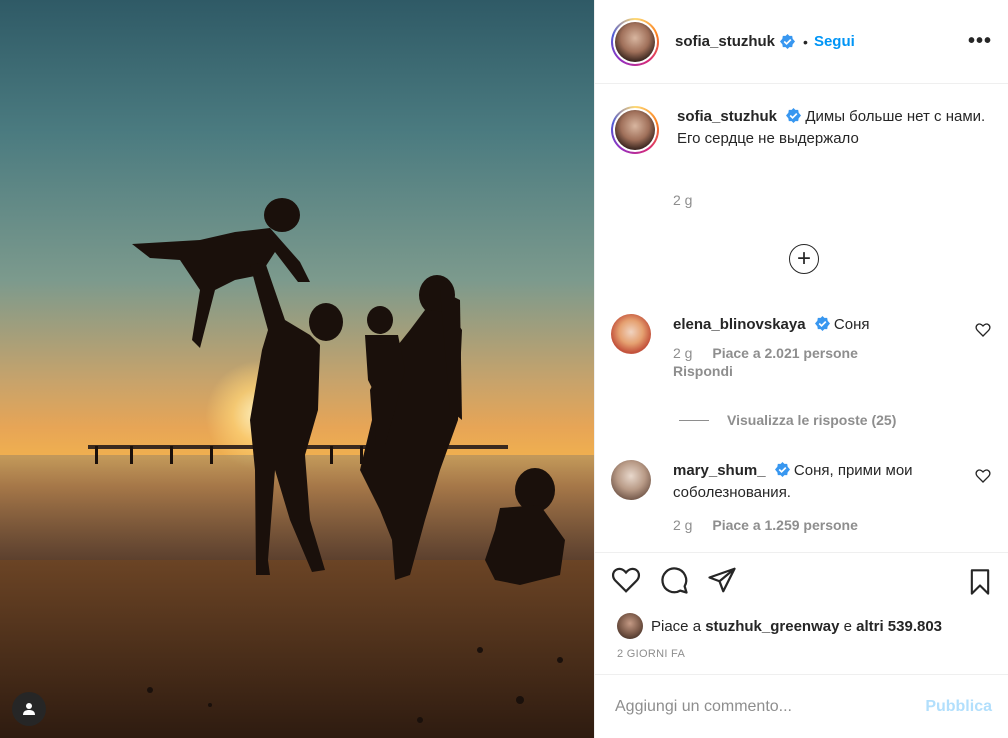 The width and height of the screenshot is (1008, 738). I want to click on caption-text-line2: Его сердце не выдержало, so click(768, 138).